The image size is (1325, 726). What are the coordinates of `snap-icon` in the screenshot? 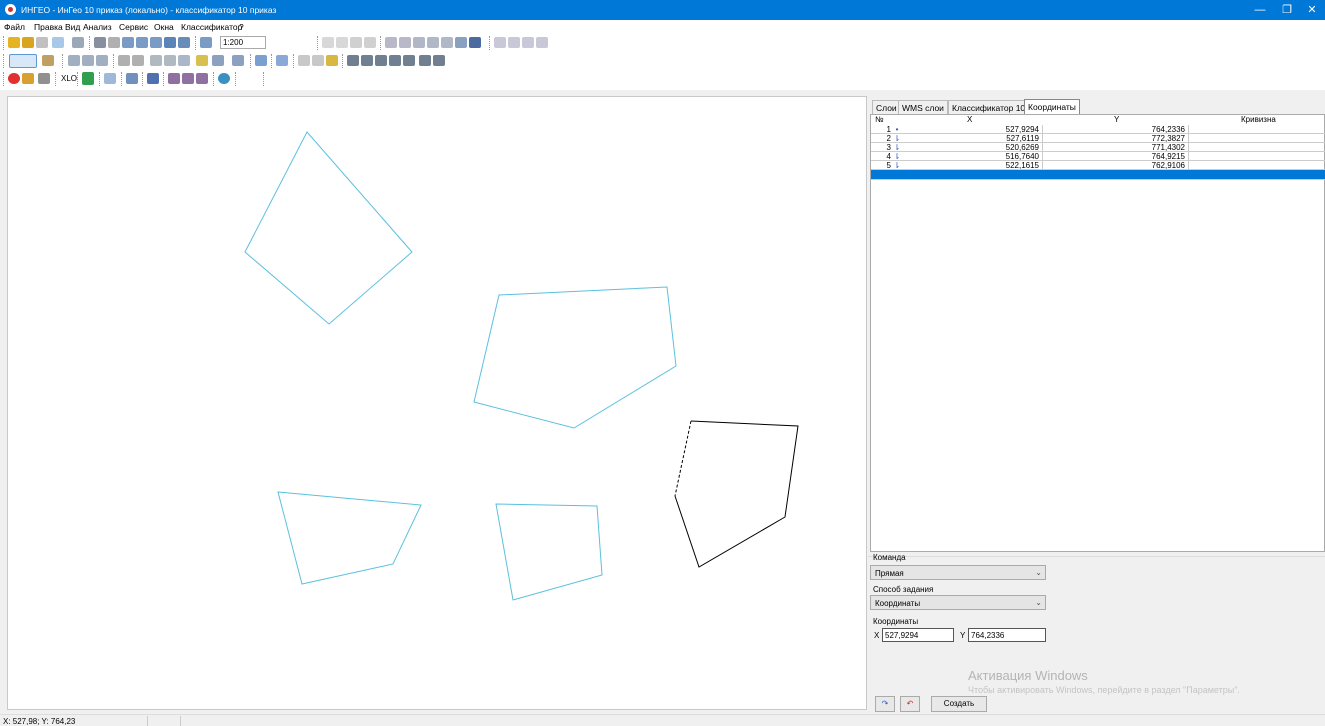 It's located at (304, 60).